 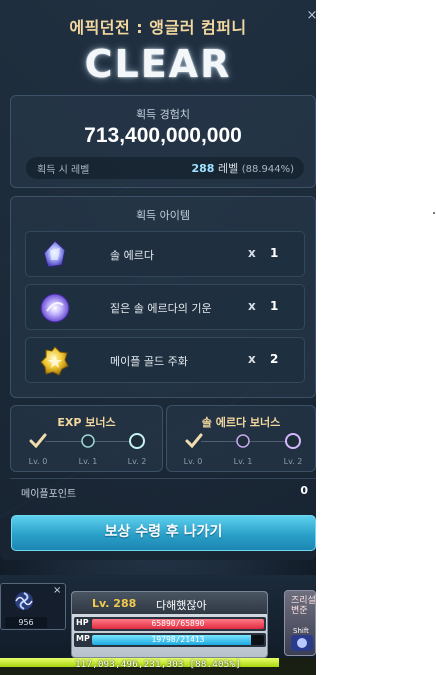 I want to click on item-row: 짙은 솔 에르다의 기운 x 1, so click(x=165, y=307).